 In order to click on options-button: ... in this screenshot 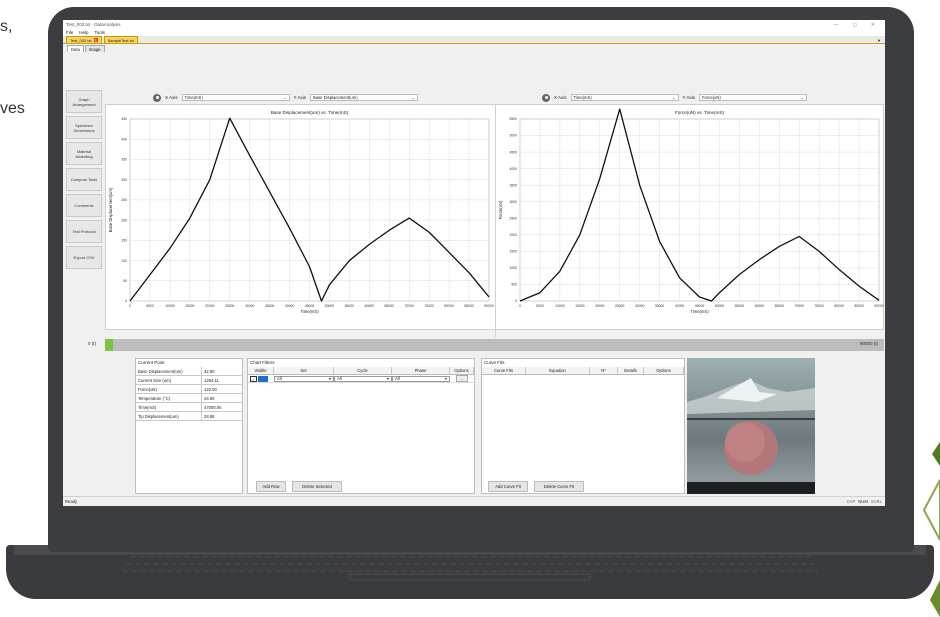, I will do `click(462, 378)`.